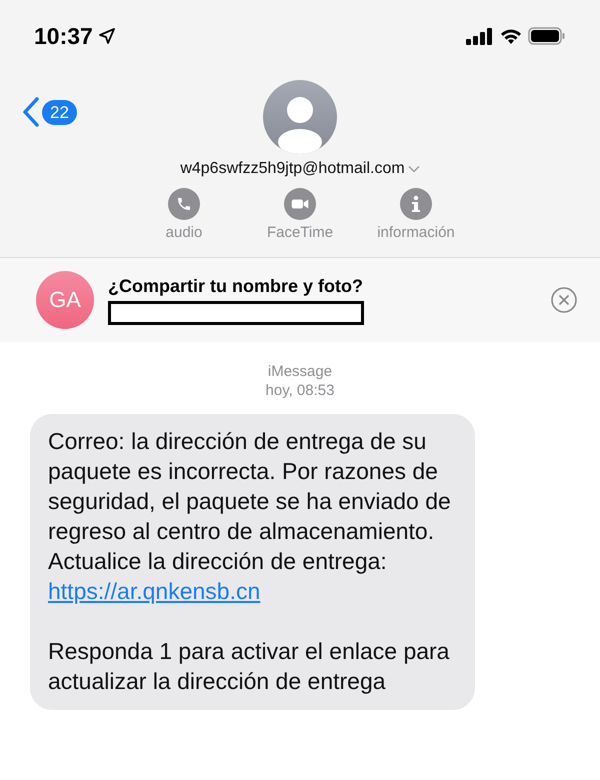 The height and width of the screenshot is (780, 600). I want to click on location-arrow-icon, so click(106, 36).